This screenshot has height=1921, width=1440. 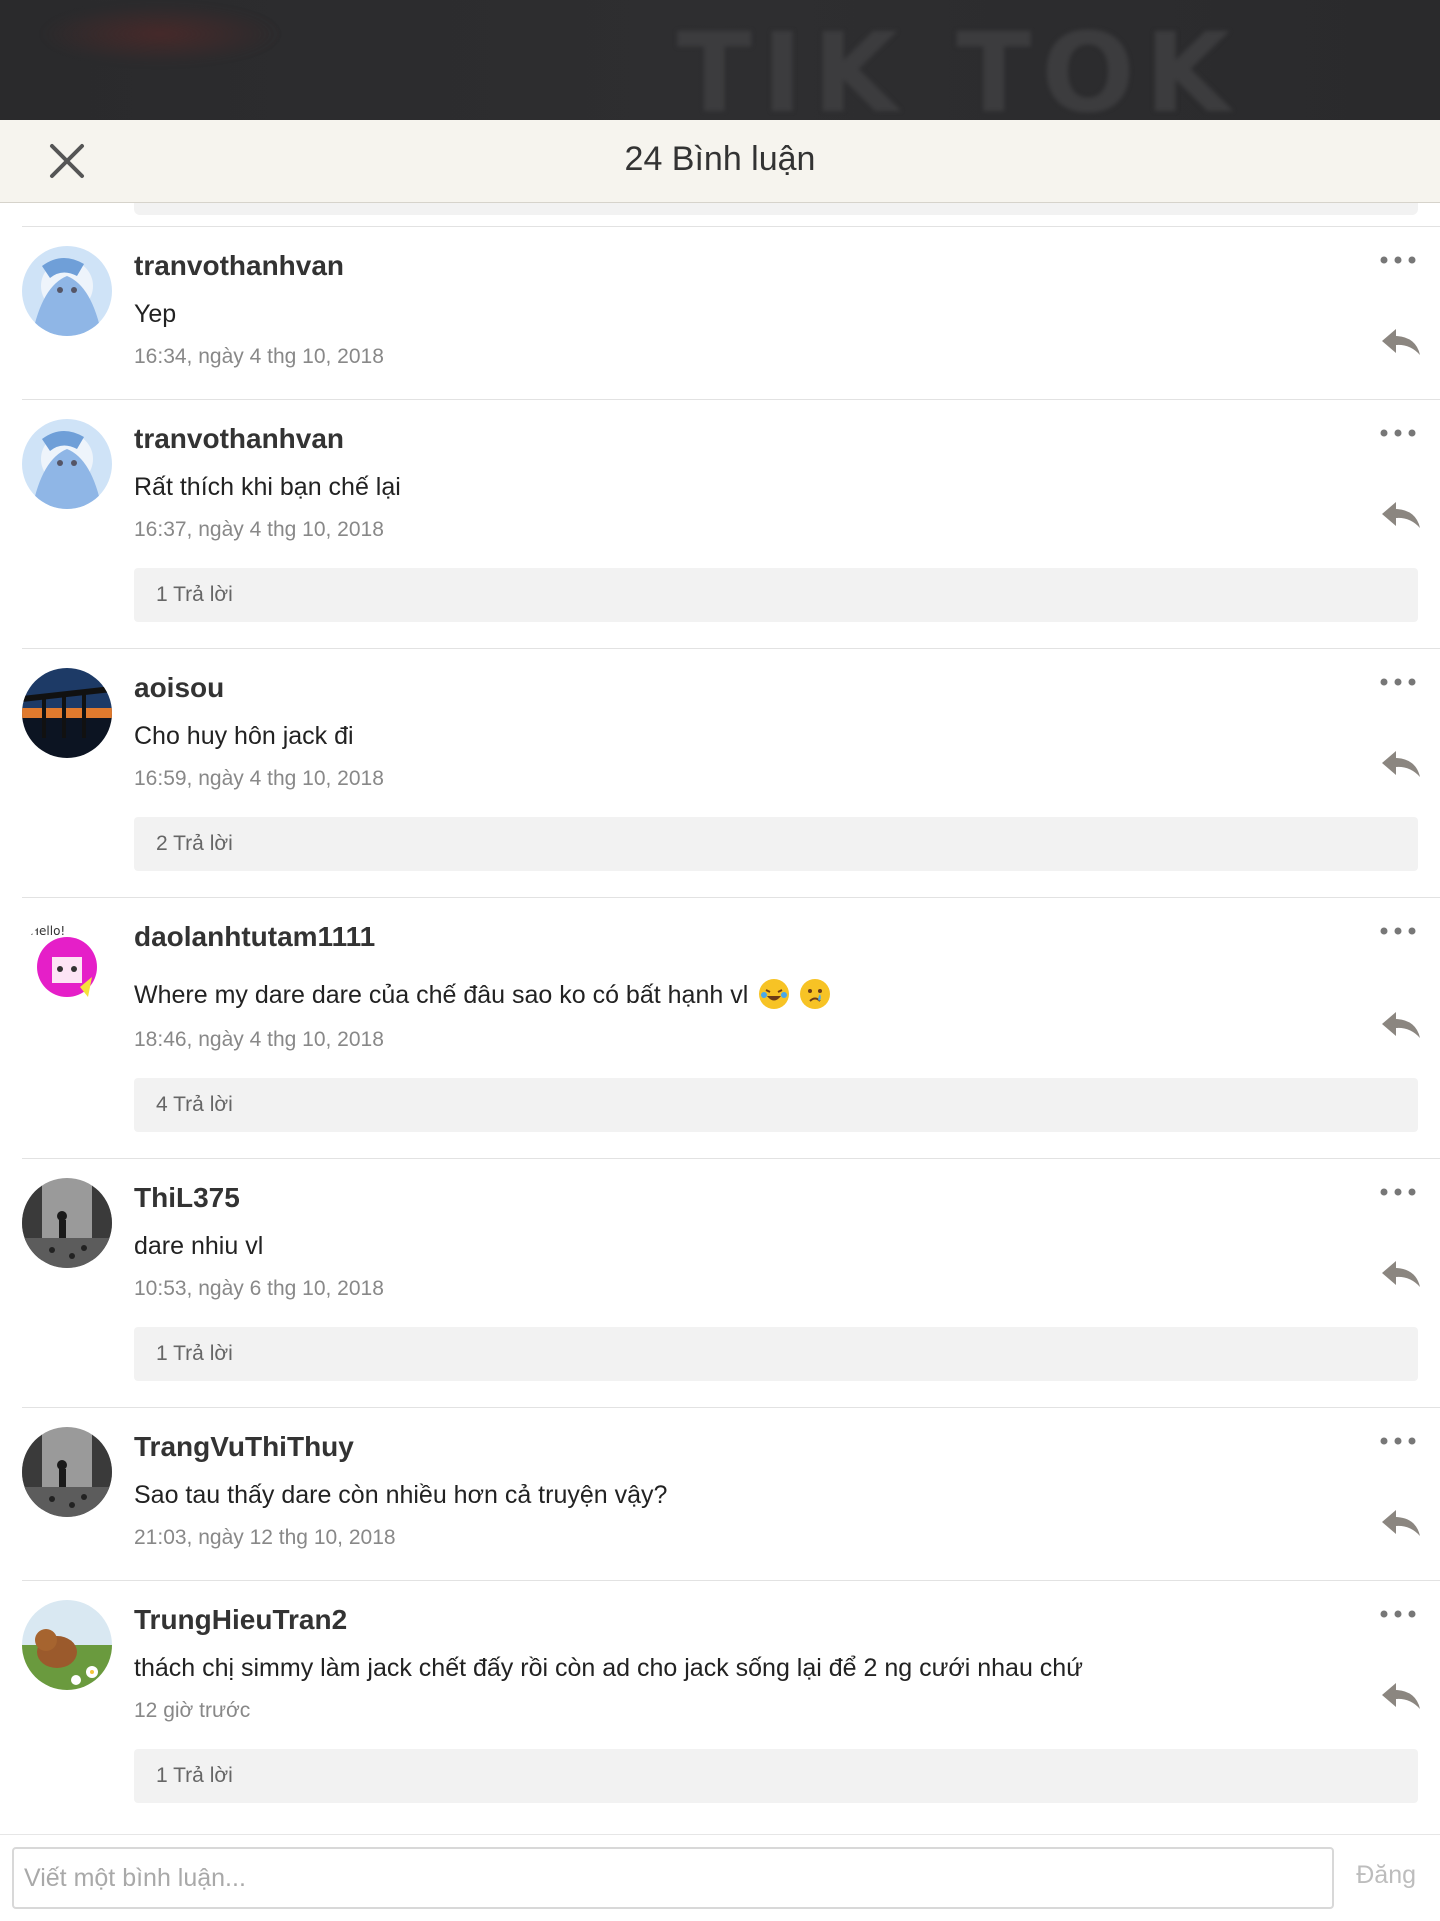 I want to click on view-replies-button: 2 Trả lời, so click(x=776, y=844).